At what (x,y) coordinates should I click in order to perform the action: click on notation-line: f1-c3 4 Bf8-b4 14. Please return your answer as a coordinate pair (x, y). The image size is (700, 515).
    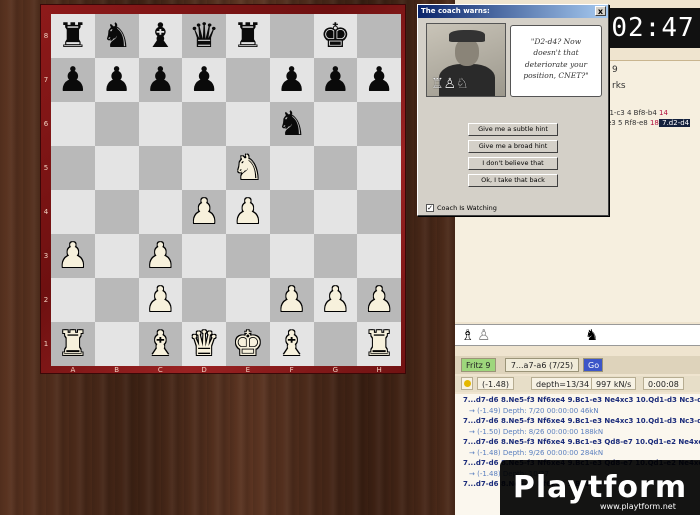
    Looking at the image, I should click on (637, 113).